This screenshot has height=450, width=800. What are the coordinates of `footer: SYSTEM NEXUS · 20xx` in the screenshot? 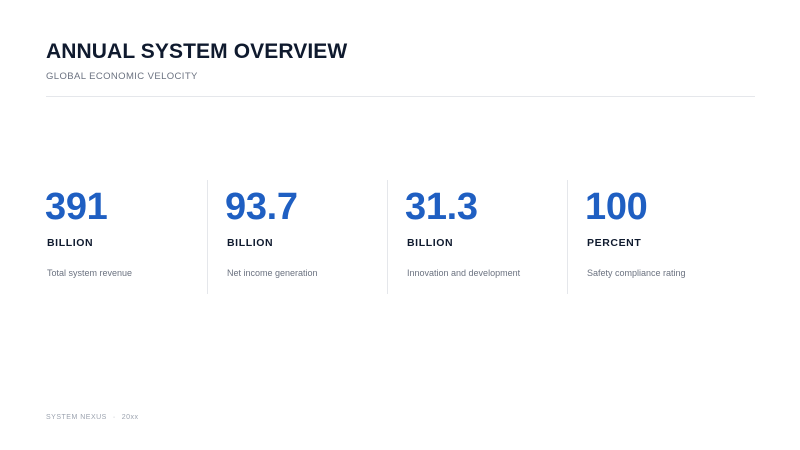 It's located at (92, 418).